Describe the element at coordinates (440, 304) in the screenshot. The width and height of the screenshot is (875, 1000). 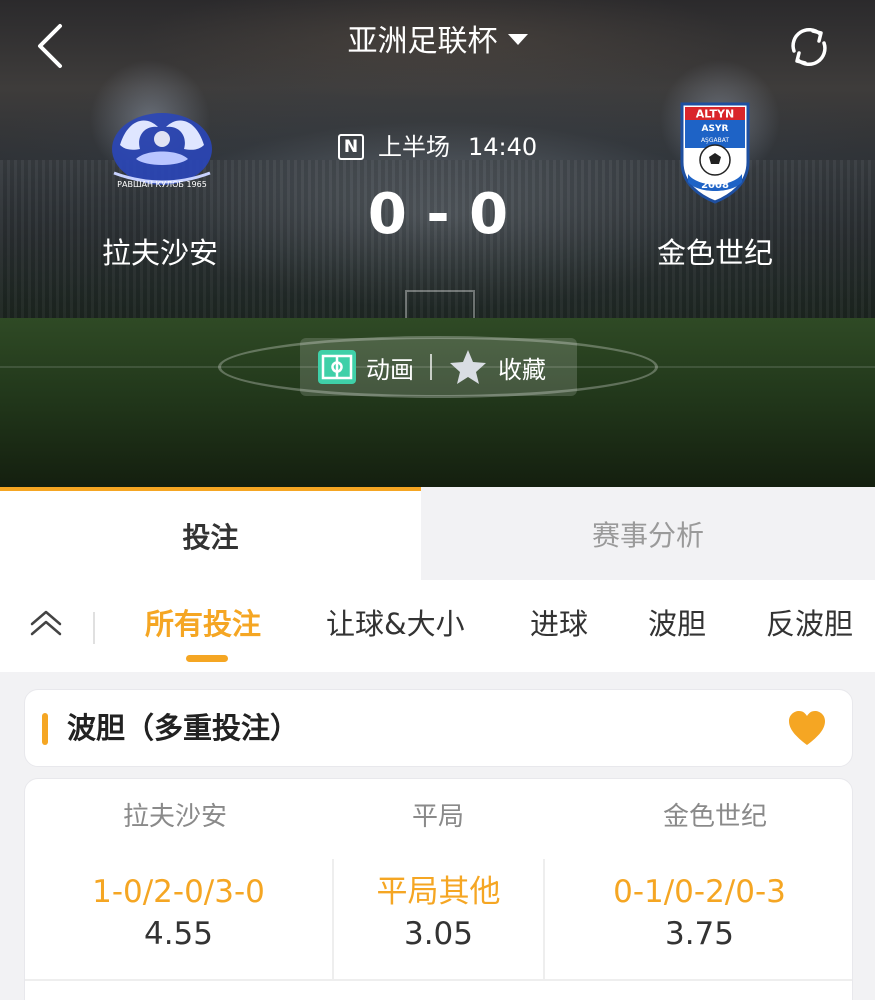
I see `goal-frame` at that location.